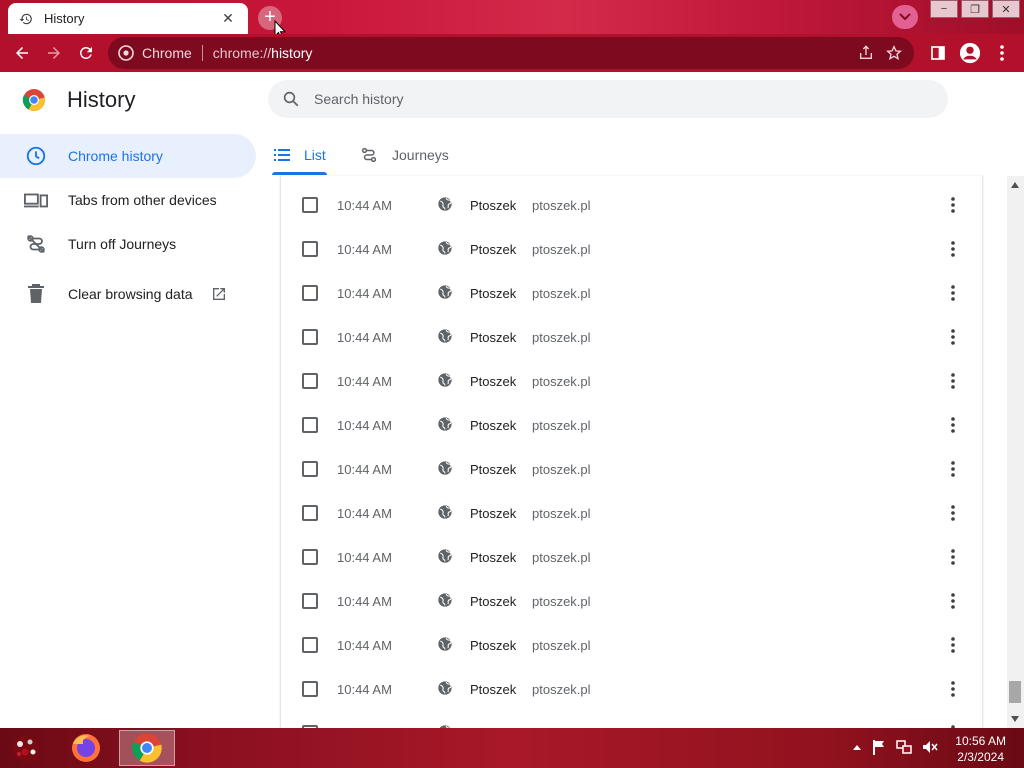 This screenshot has height=768, width=1024. Describe the element at coordinates (866, 53) in the screenshot. I see `share-button` at that location.